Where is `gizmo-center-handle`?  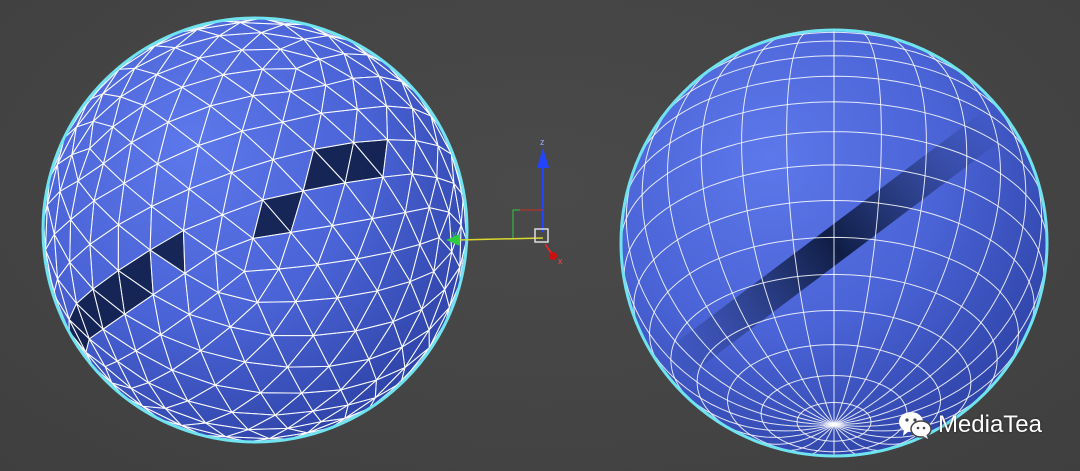 gizmo-center-handle is located at coordinates (541, 235).